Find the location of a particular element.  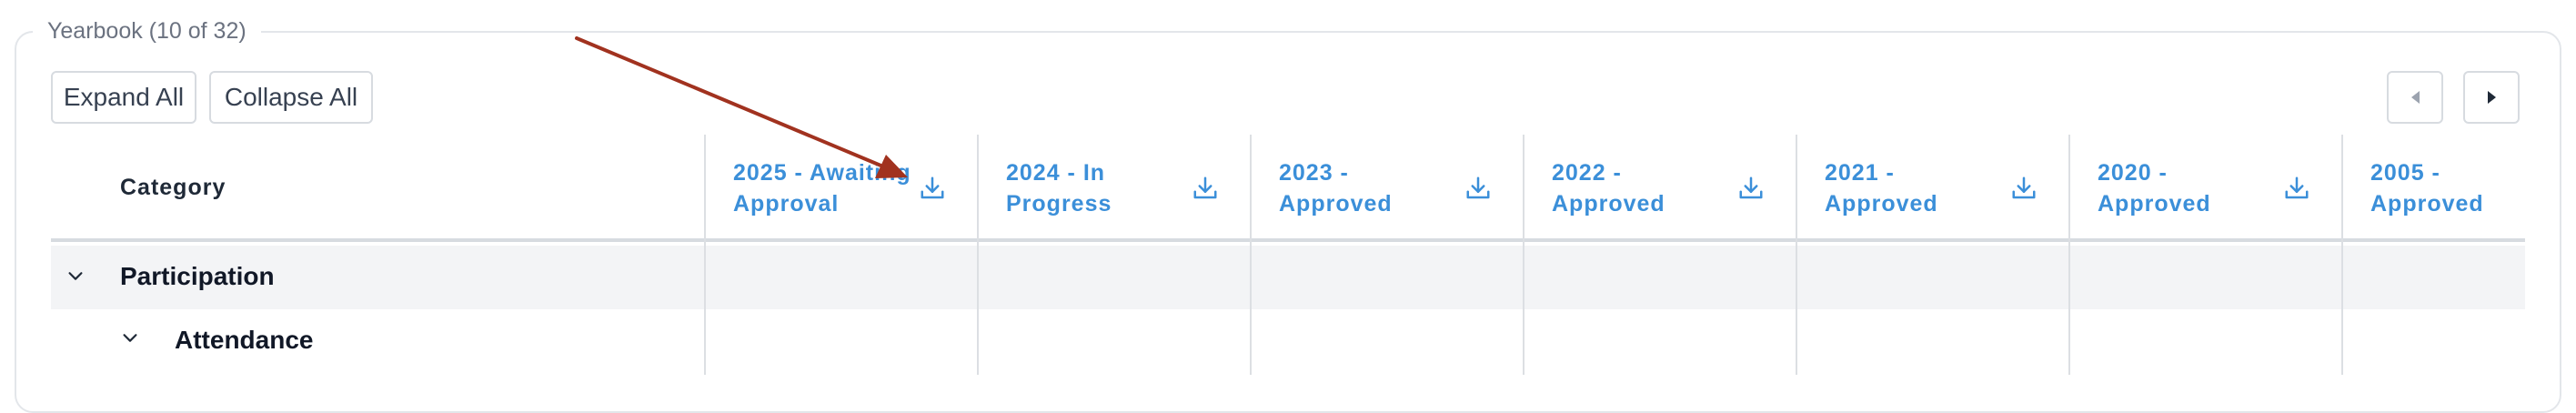

next-page-button is located at coordinates (2491, 97).